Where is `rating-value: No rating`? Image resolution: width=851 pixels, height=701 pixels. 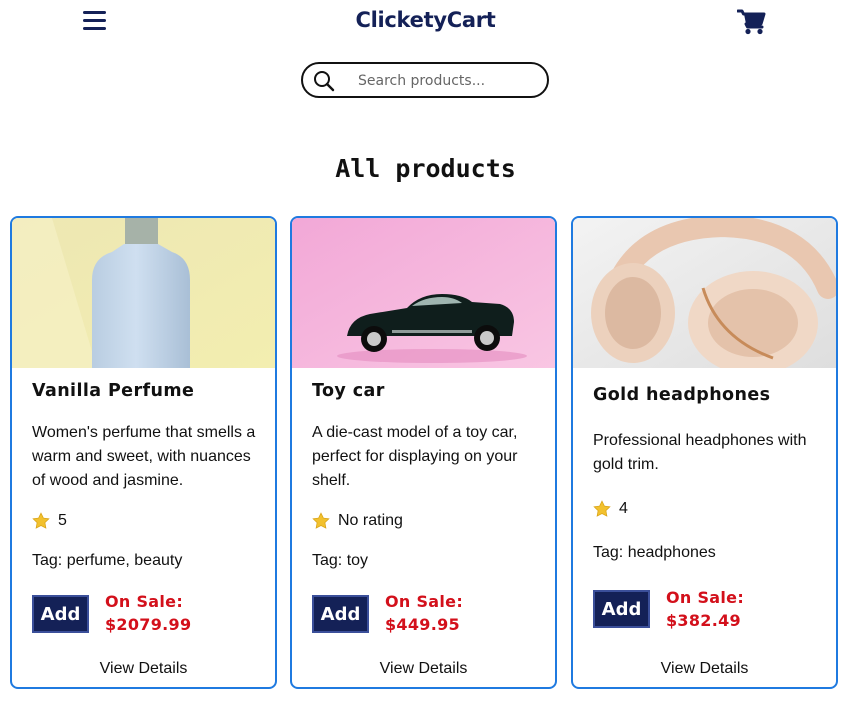
rating-value: No rating is located at coordinates (370, 520).